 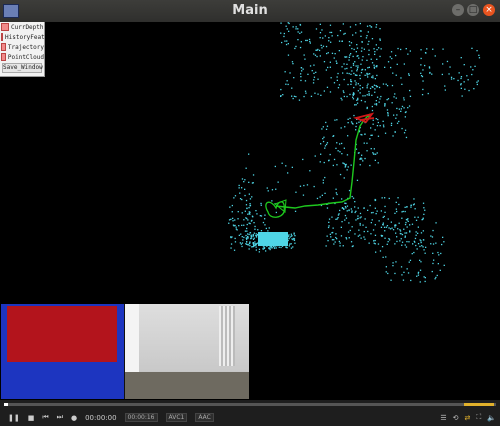 What do you see at coordinates (489, 10) in the screenshot?
I see `close-icon: ×` at bounding box center [489, 10].